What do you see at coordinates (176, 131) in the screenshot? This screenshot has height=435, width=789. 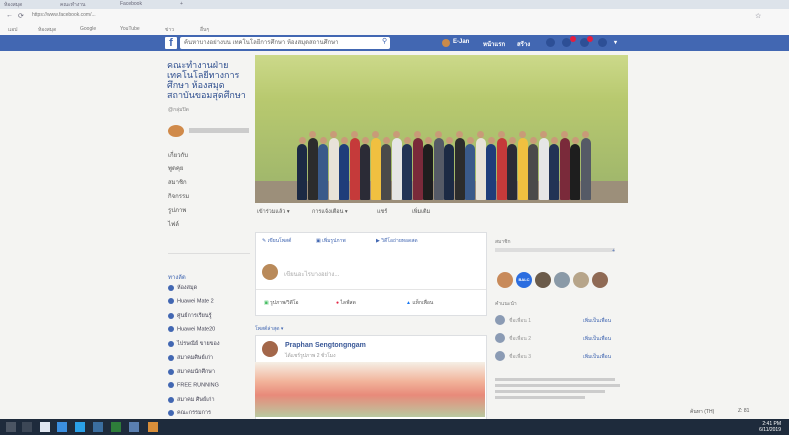 I see `group-avatar` at bounding box center [176, 131].